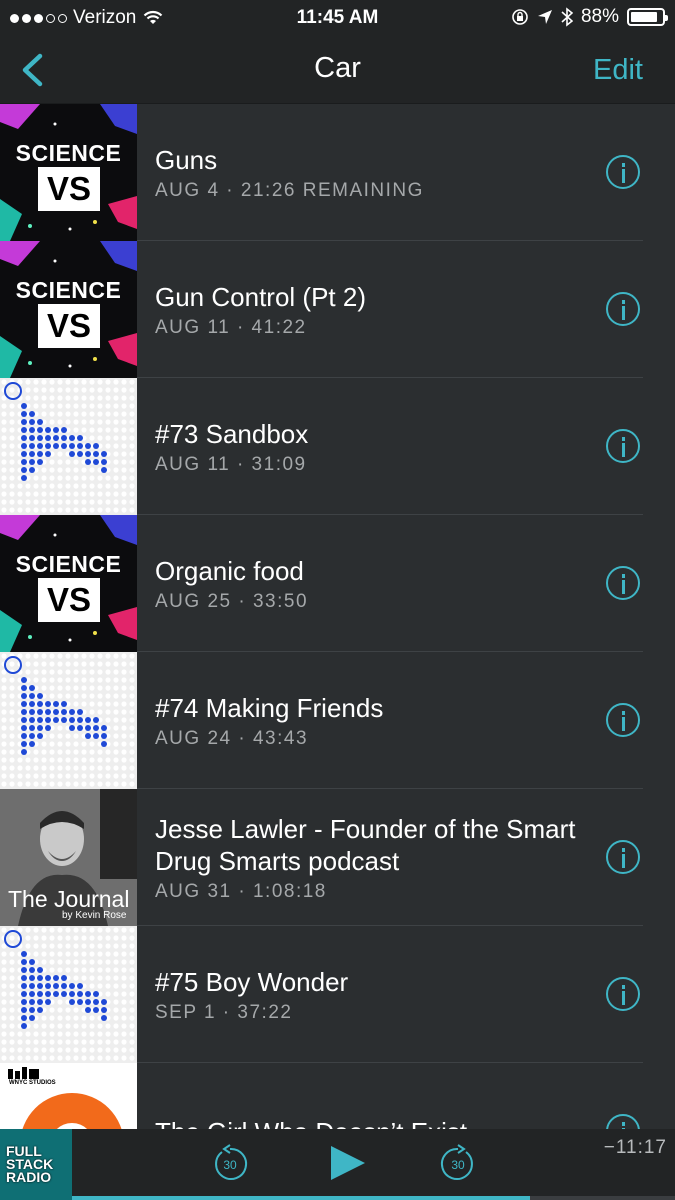  I want to click on episode-text: #75 Boy Wonder SEP 1 · 37:22, so click(370, 994).